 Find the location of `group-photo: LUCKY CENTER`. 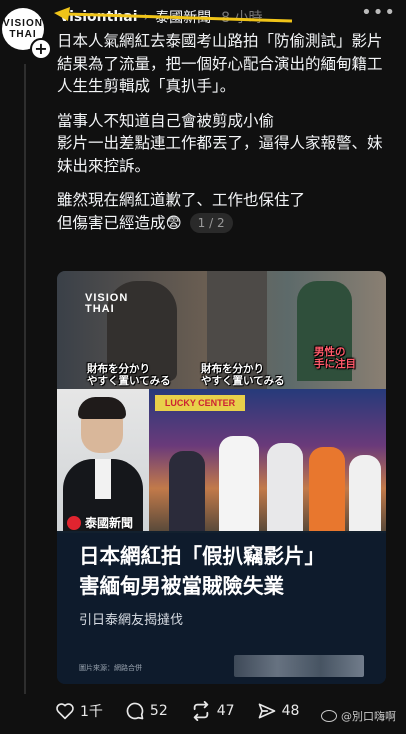

group-photo: LUCKY CENTER is located at coordinates (267, 460).